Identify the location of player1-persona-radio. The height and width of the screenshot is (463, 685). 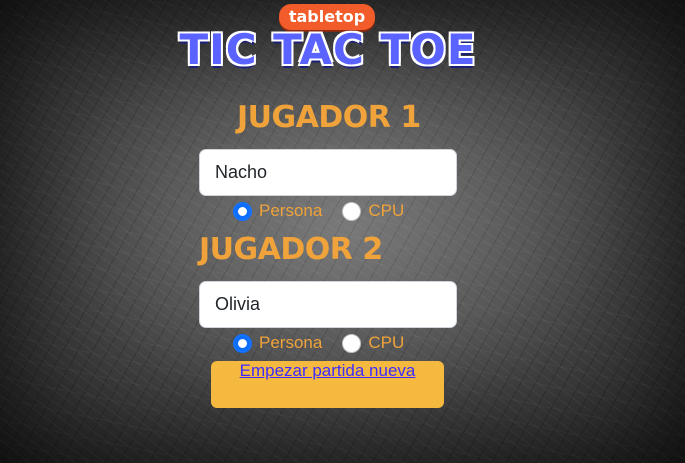
(242, 211).